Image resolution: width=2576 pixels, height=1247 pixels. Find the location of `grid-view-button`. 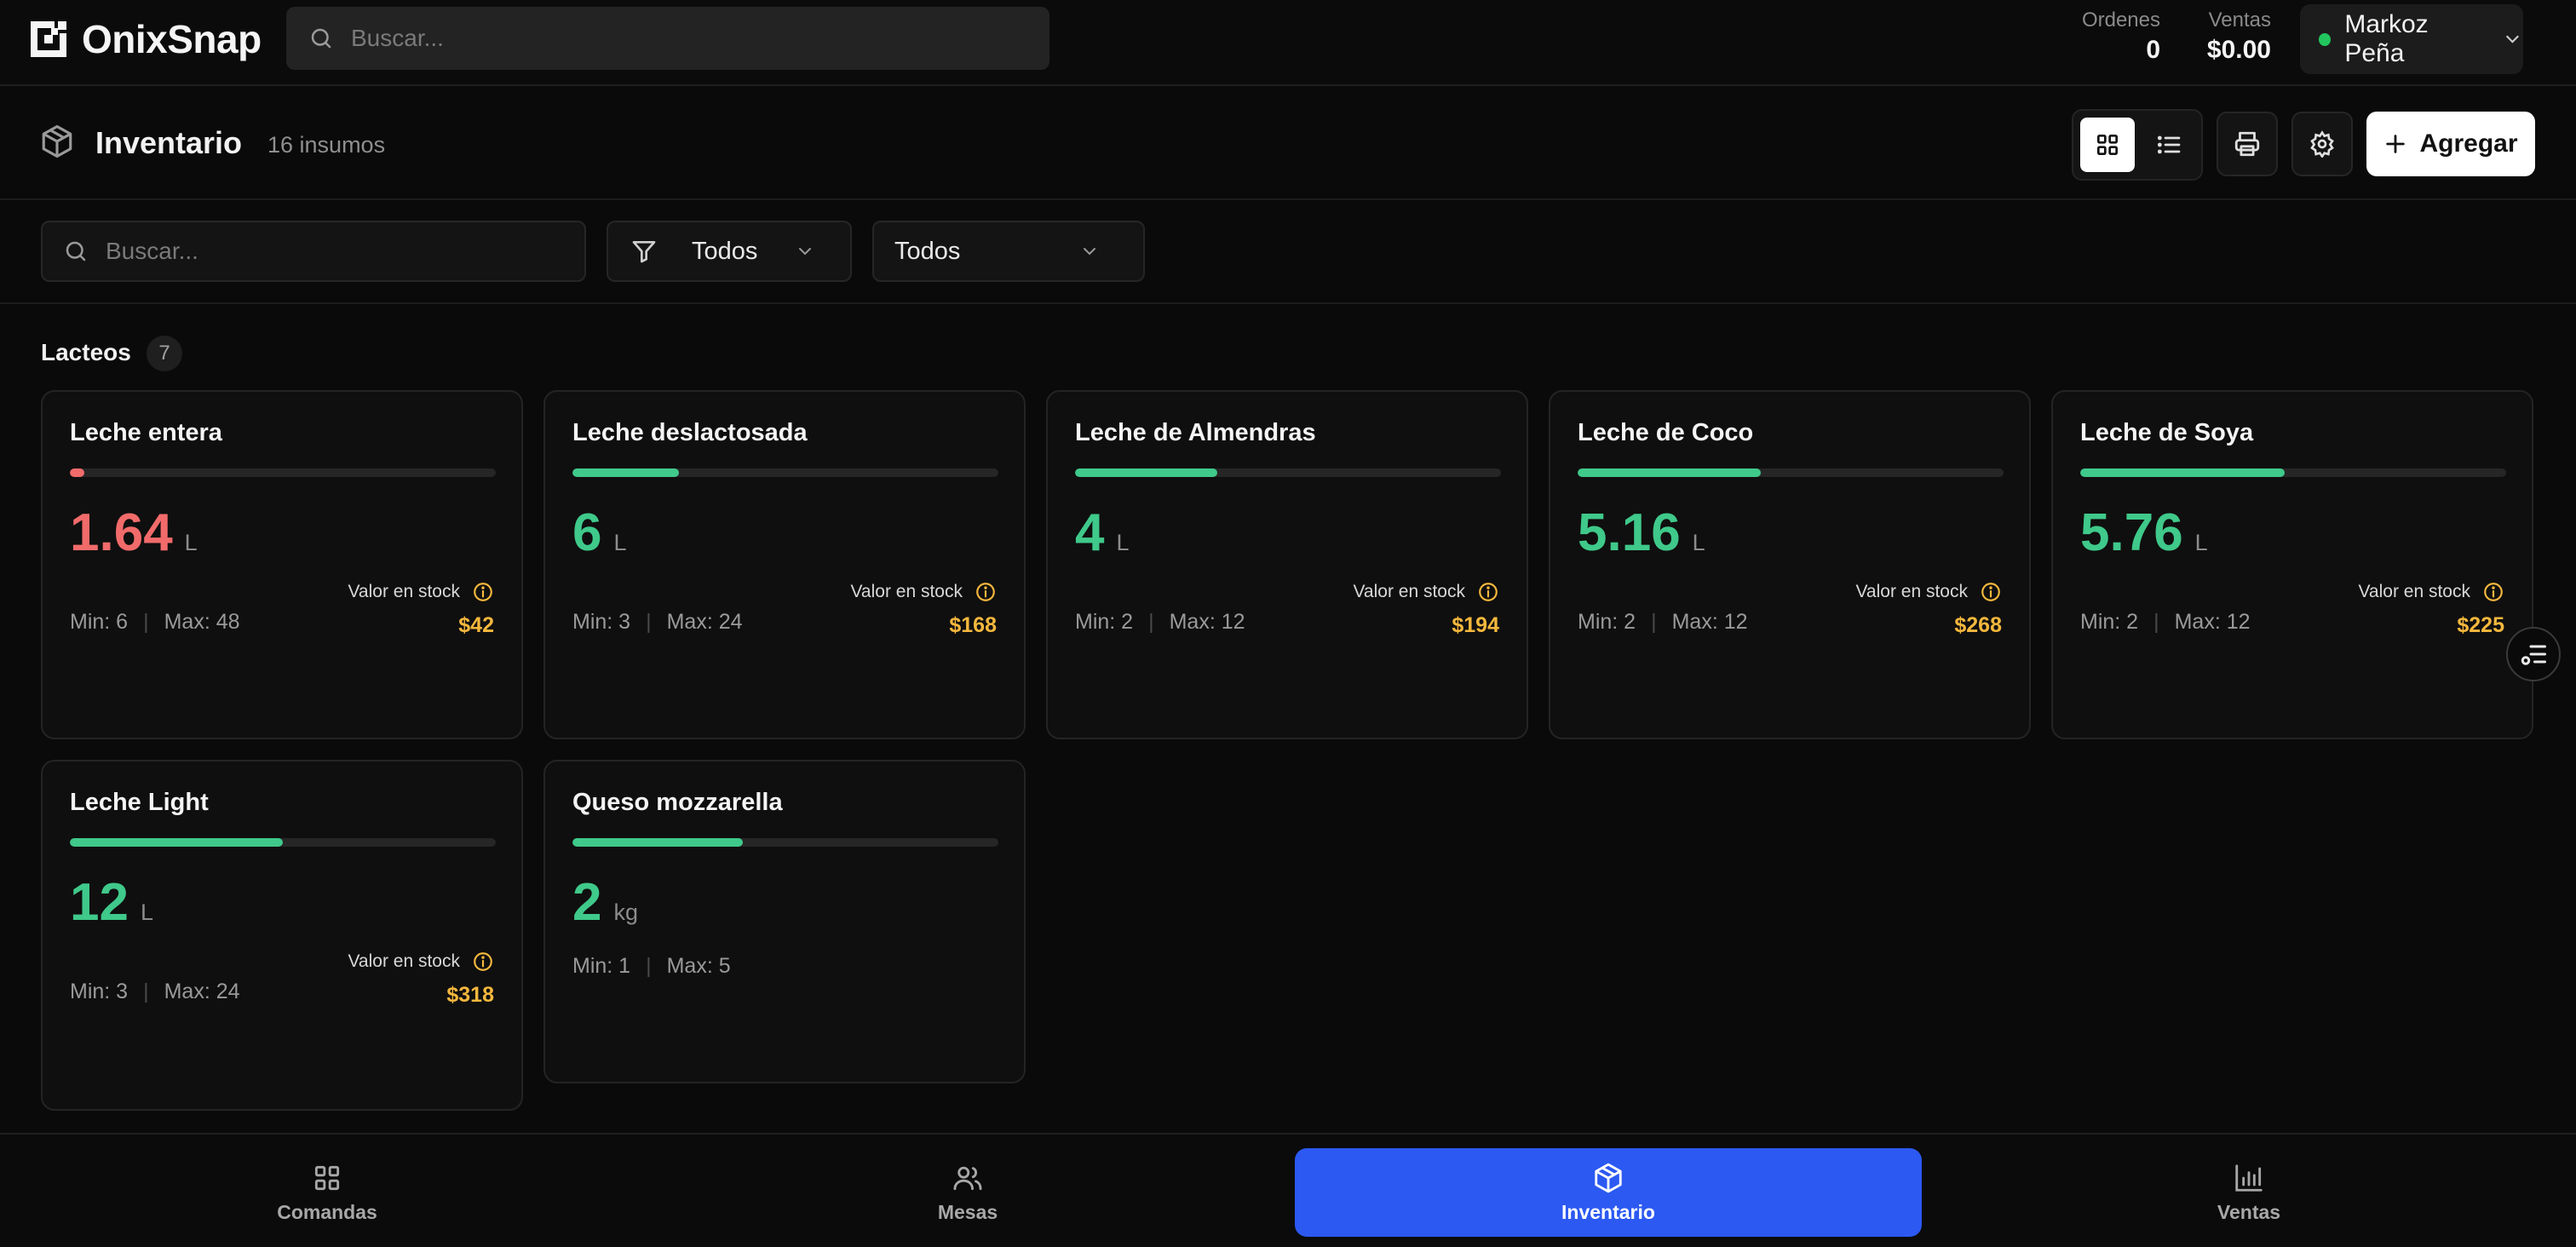

grid-view-button is located at coordinates (2107, 145).